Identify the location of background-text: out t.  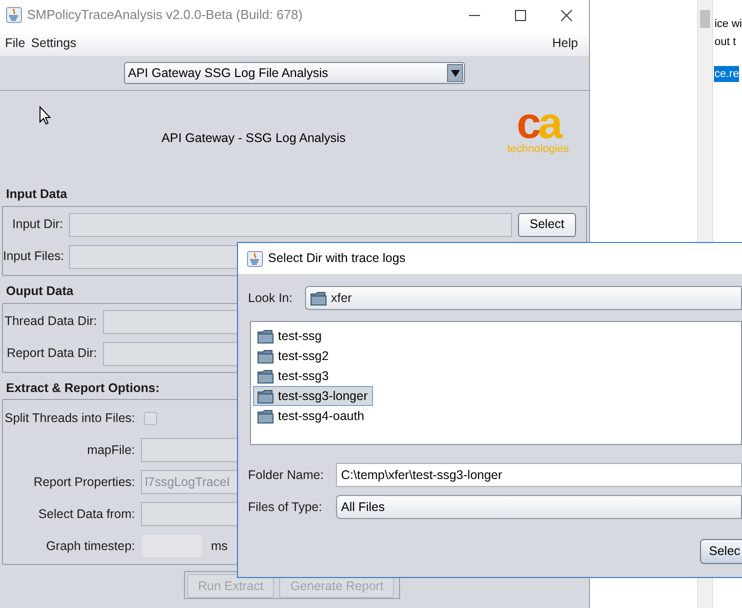
(725, 42).